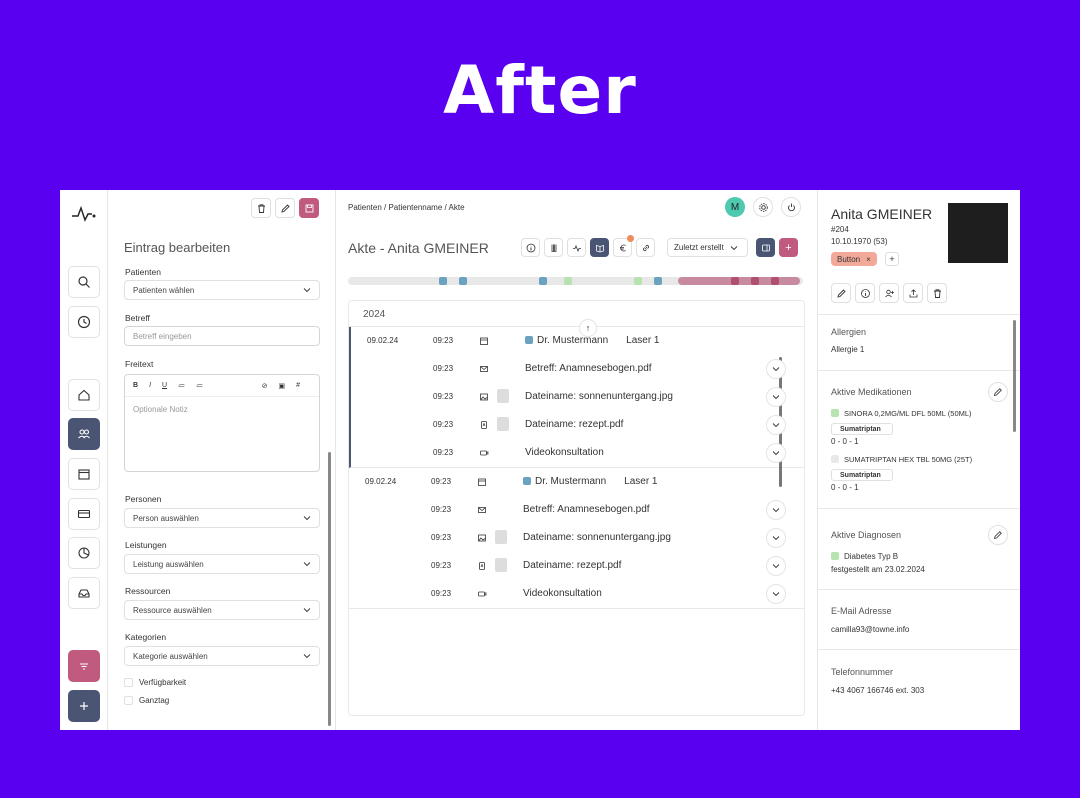  I want to click on italic-button: I, so click(150, 385).